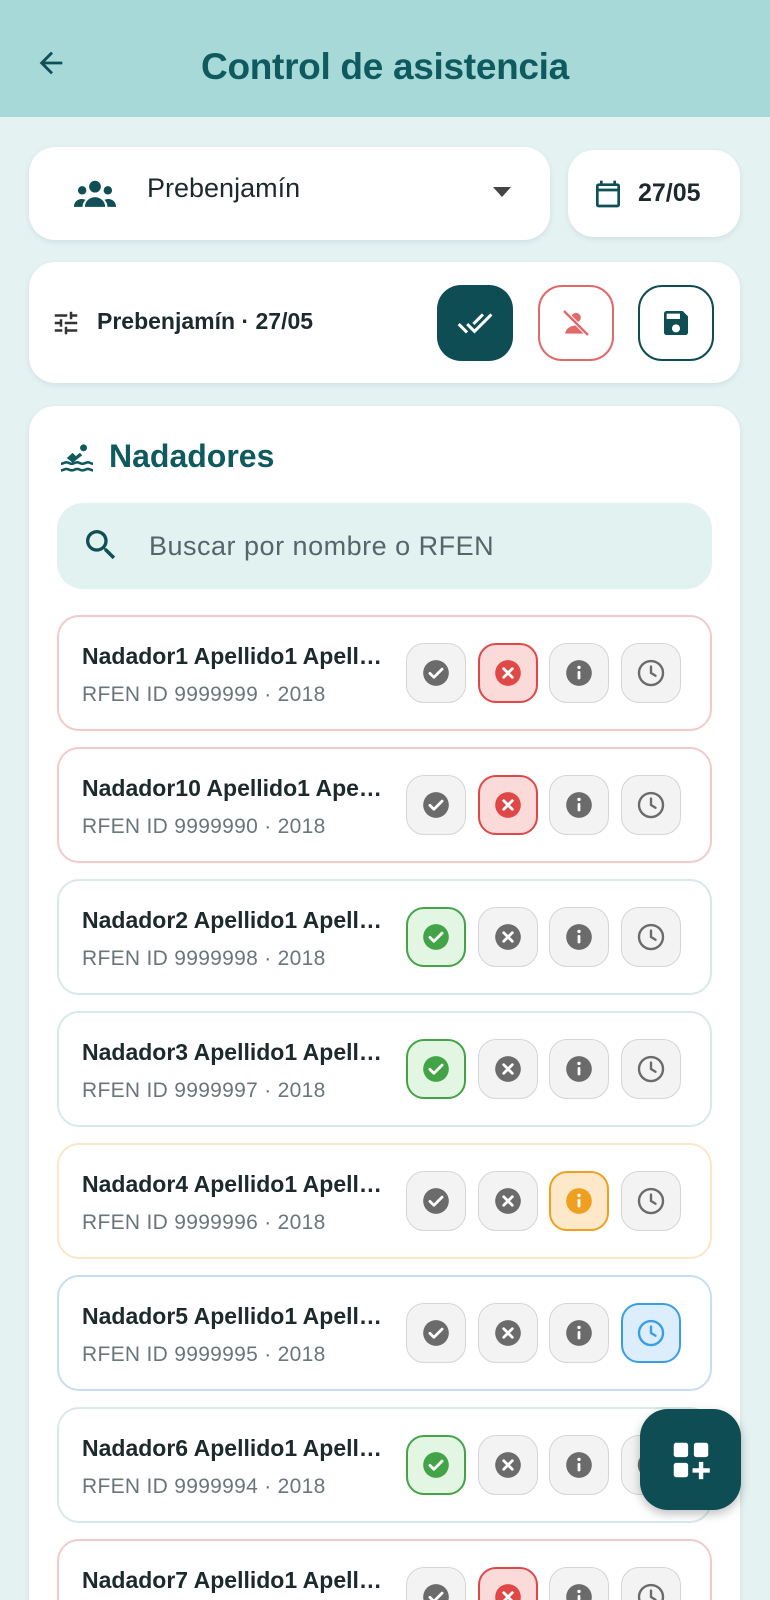  What do you see at coordinates (101, 545) in the screenshot?
I see `search-icon` at bounding box center [101, 545].